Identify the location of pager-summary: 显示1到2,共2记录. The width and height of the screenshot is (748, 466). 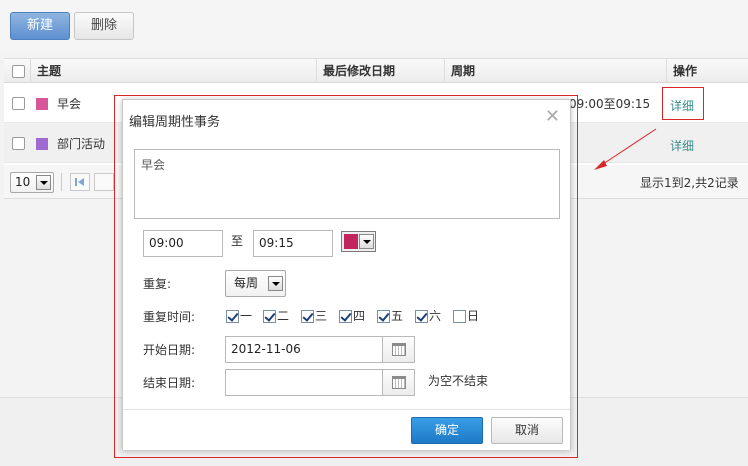
(689, 183).